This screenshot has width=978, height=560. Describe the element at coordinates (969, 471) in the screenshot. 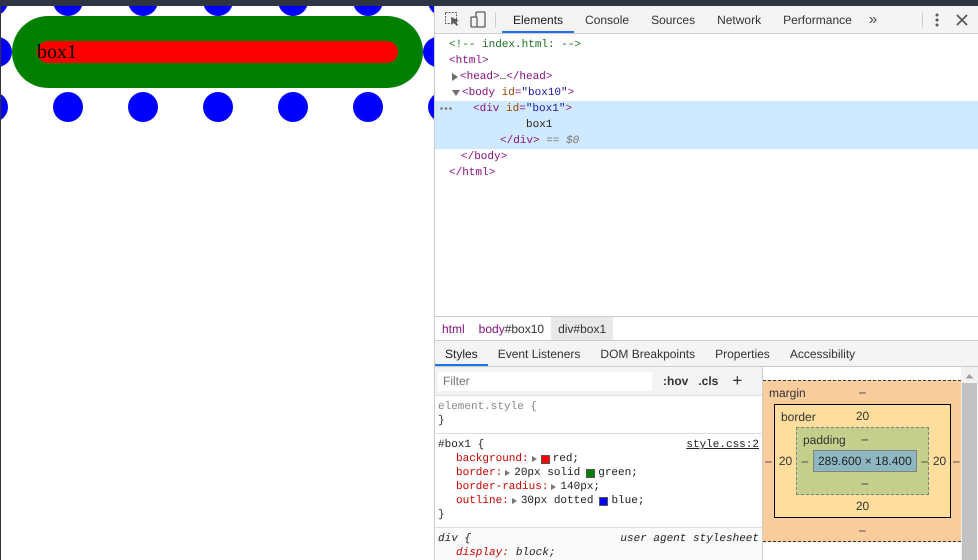

I see `scrollbar-thumb` at that location.